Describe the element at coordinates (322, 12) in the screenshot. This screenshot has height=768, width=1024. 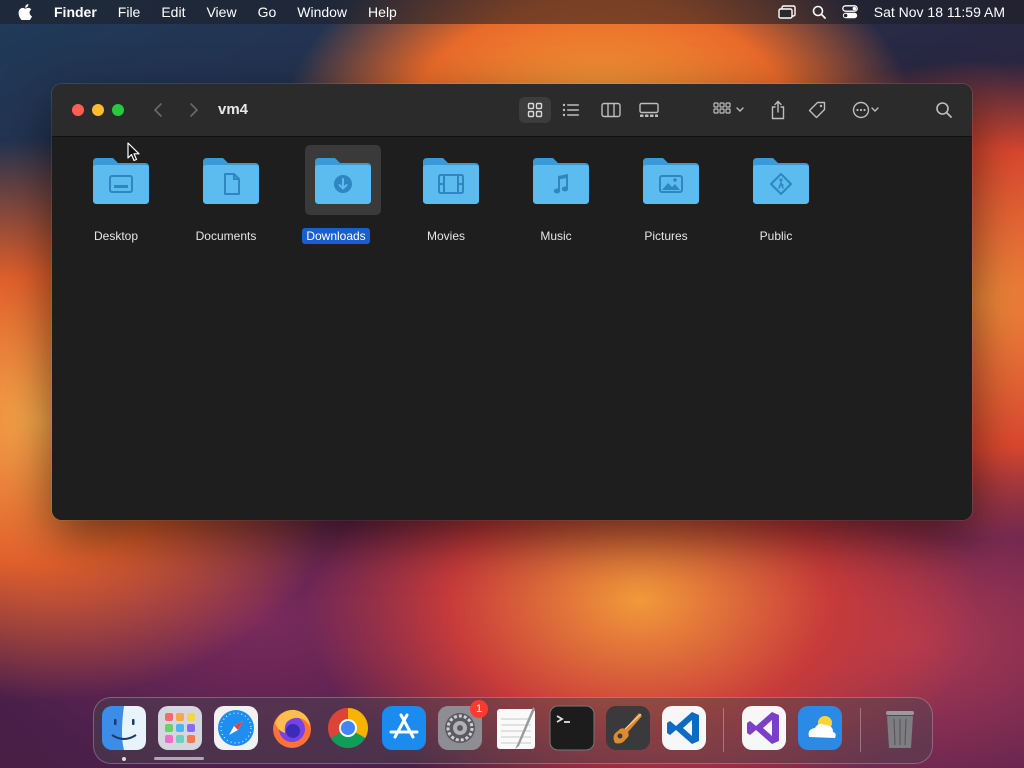
I see `menu-window: Window` at that location.